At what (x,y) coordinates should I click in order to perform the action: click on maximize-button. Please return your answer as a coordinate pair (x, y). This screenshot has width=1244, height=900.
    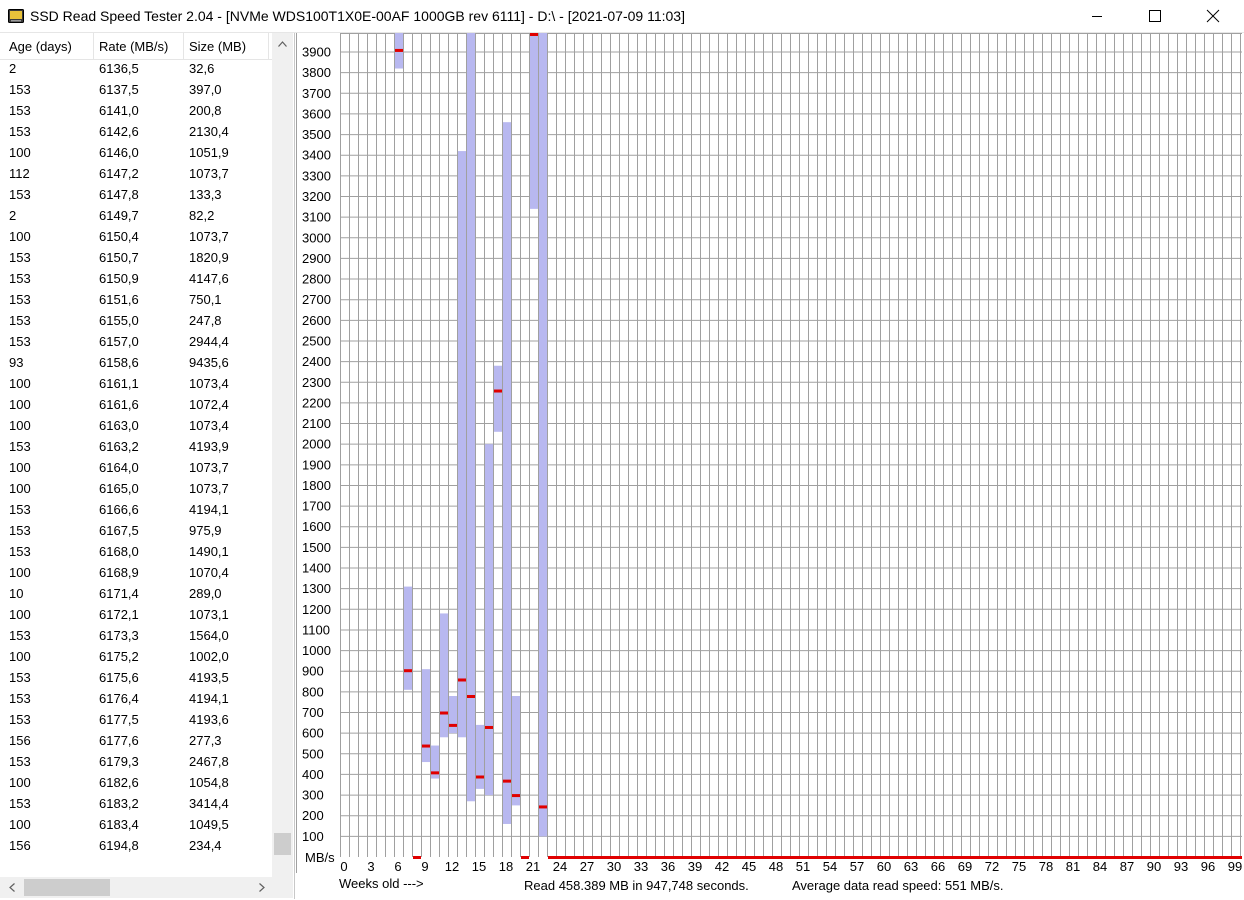
    Looking at the image, I should click on (1155, 16).